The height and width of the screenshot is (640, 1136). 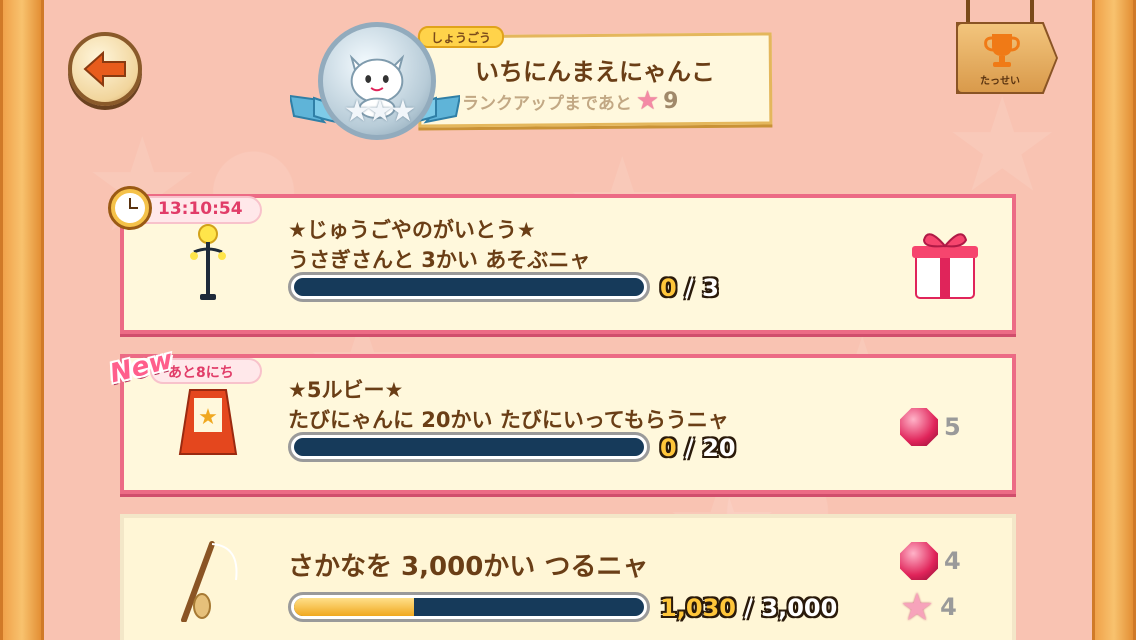 What do you see at coordinates (208, 262) in the screenshot?
I see `street-lamp-icon` at bounding box center [208, 262].